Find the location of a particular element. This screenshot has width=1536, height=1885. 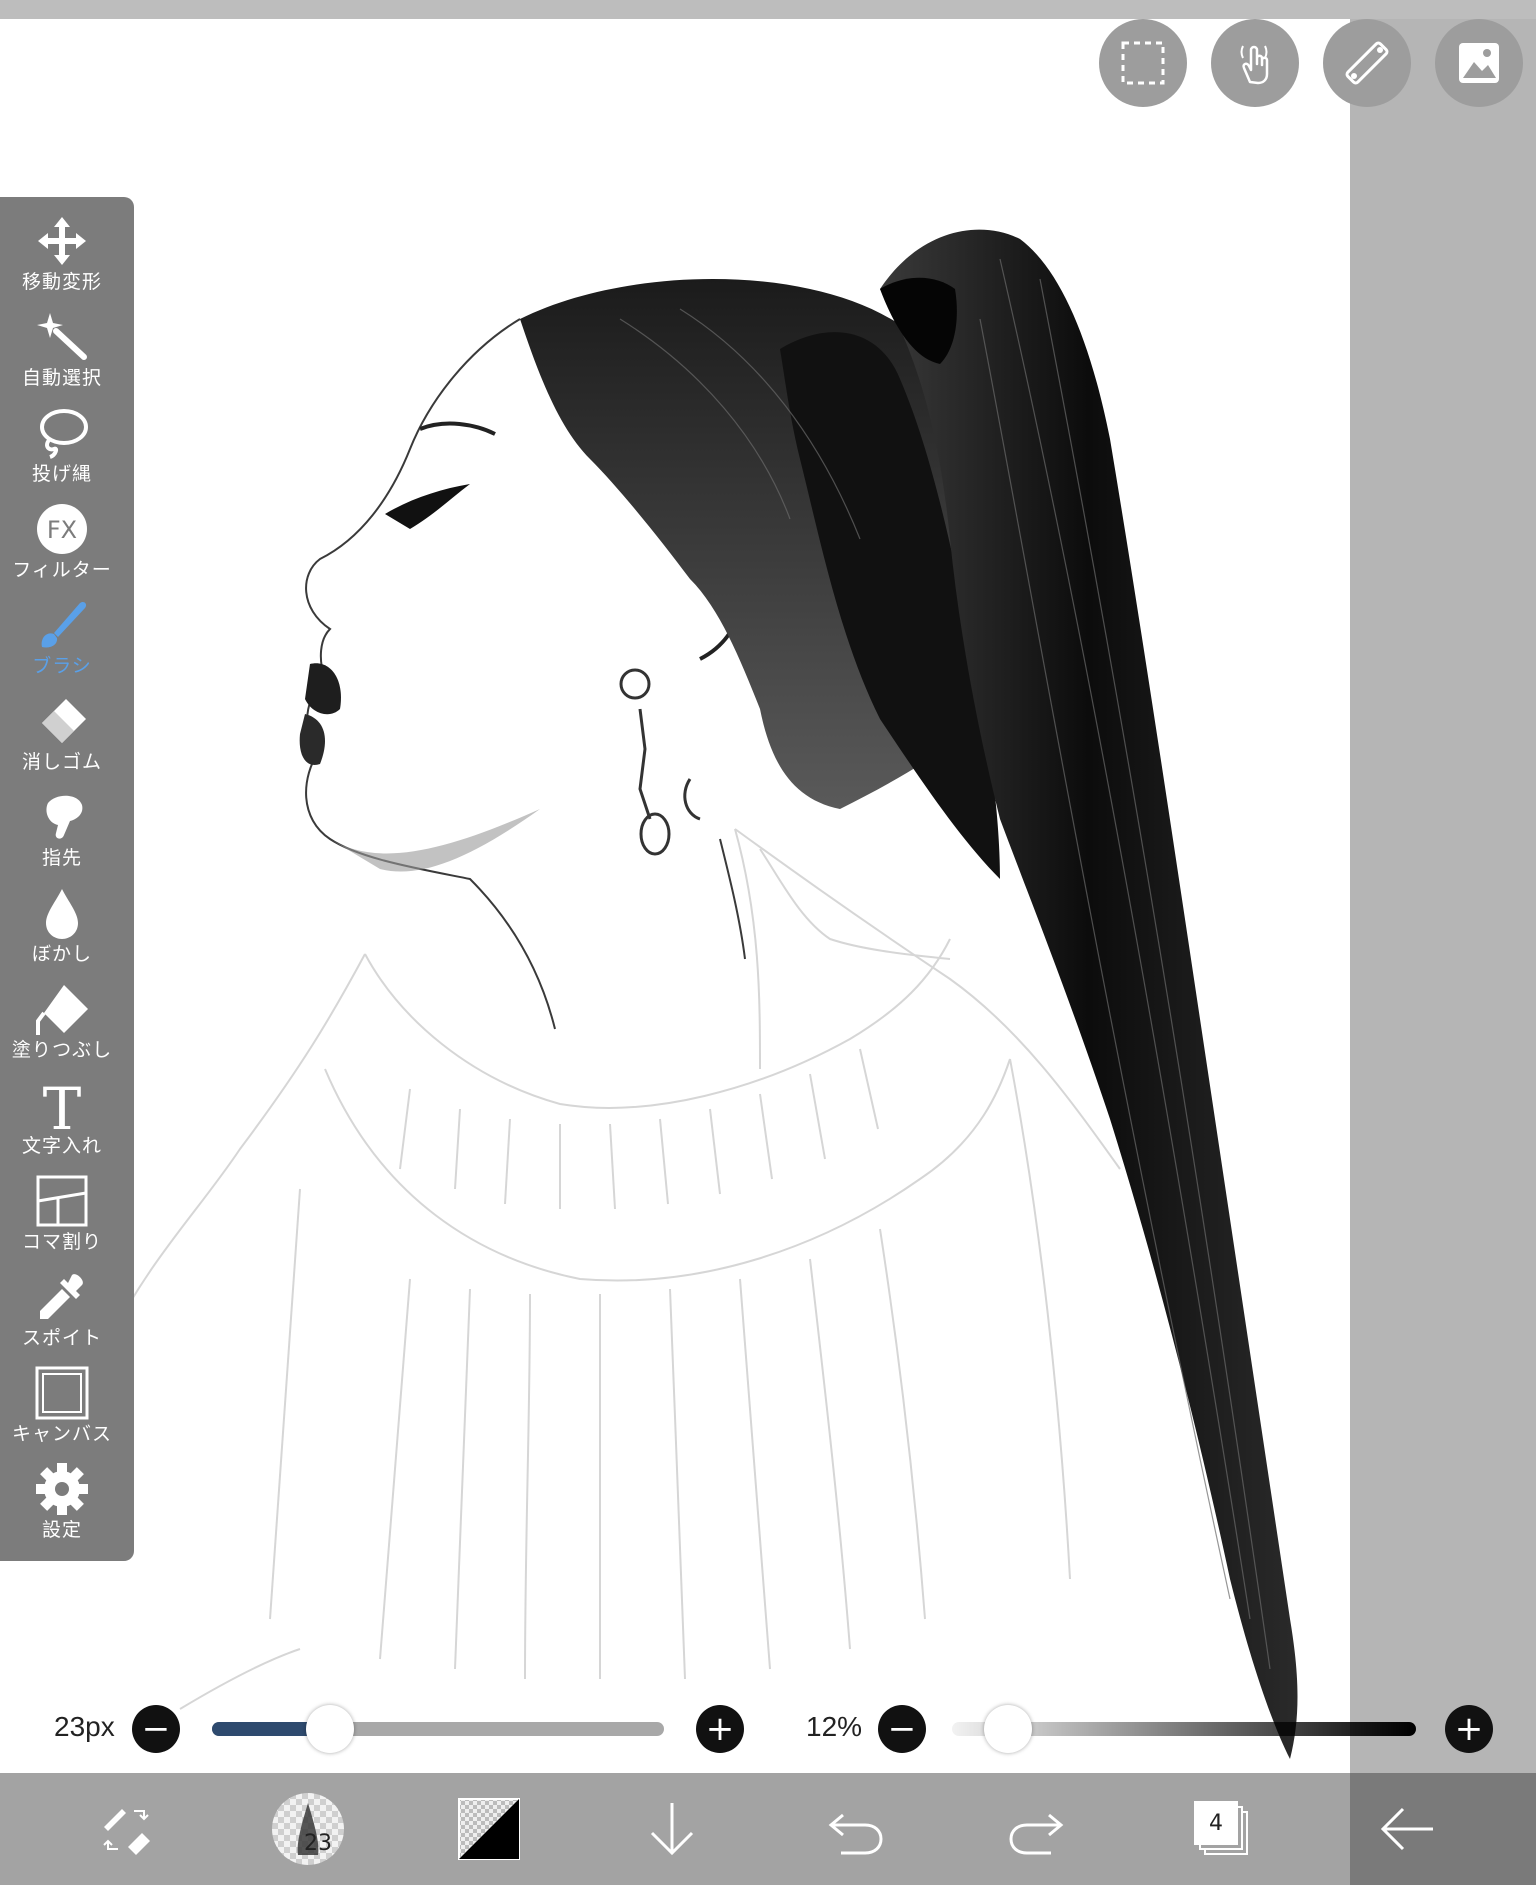

brush-preview-button: 23 is located at coordinates (308, 1829).